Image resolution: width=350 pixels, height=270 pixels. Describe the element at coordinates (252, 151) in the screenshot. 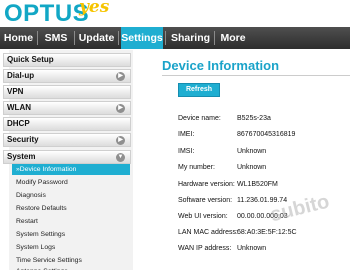

I see `imsi-value: Unknown` at that location.